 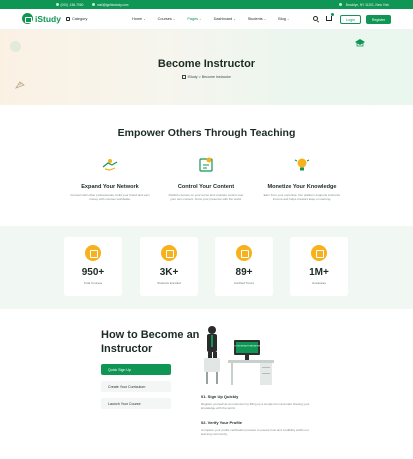 I want to click on rocket-doodle-icon, so click(x=19, y=85).